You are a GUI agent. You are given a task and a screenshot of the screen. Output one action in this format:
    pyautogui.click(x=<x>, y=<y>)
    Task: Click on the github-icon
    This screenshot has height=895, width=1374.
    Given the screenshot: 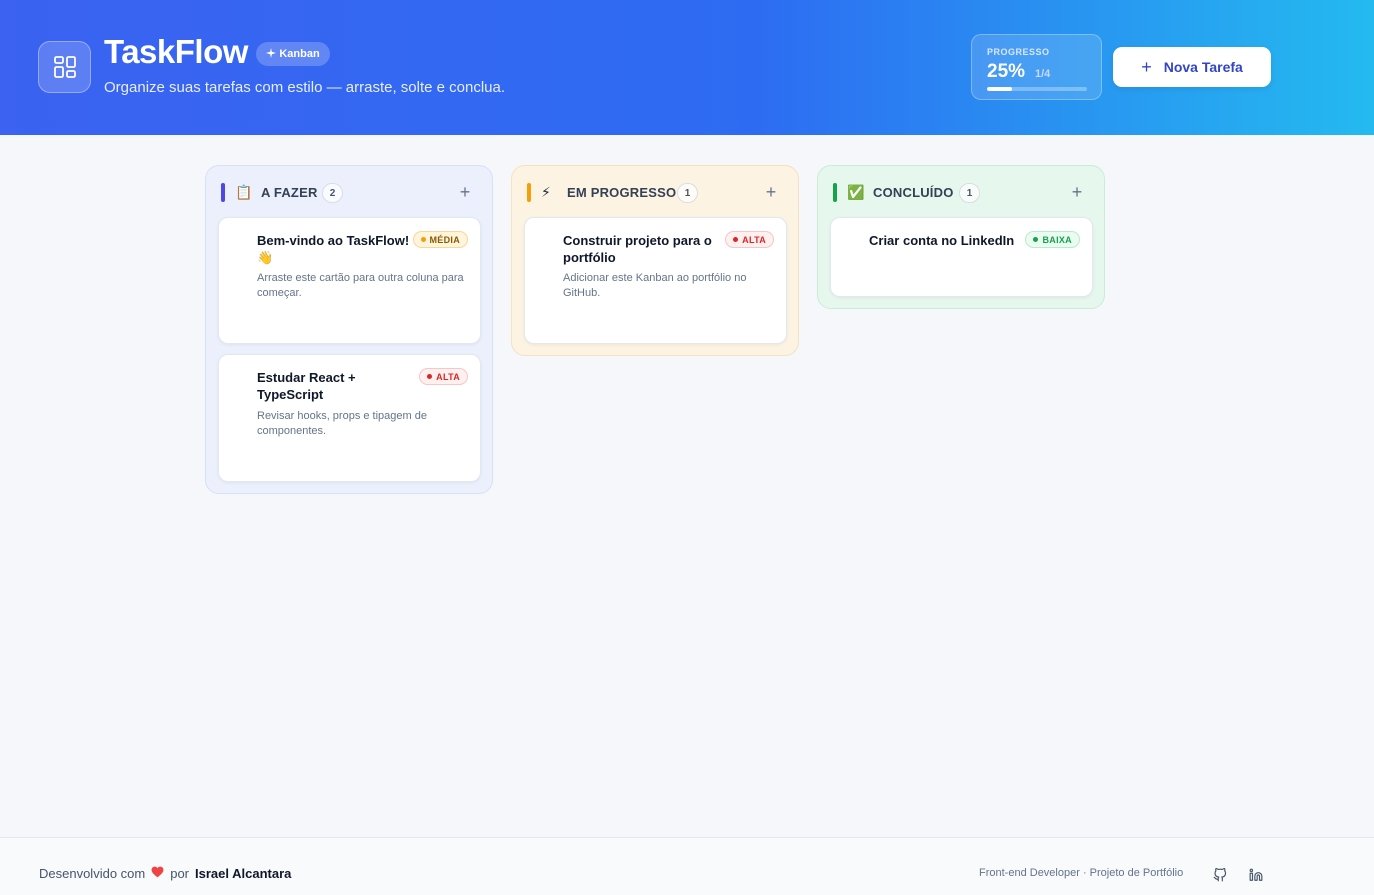 What is the action you would take?
    pyautogui.click(x=1220, y=875)
    